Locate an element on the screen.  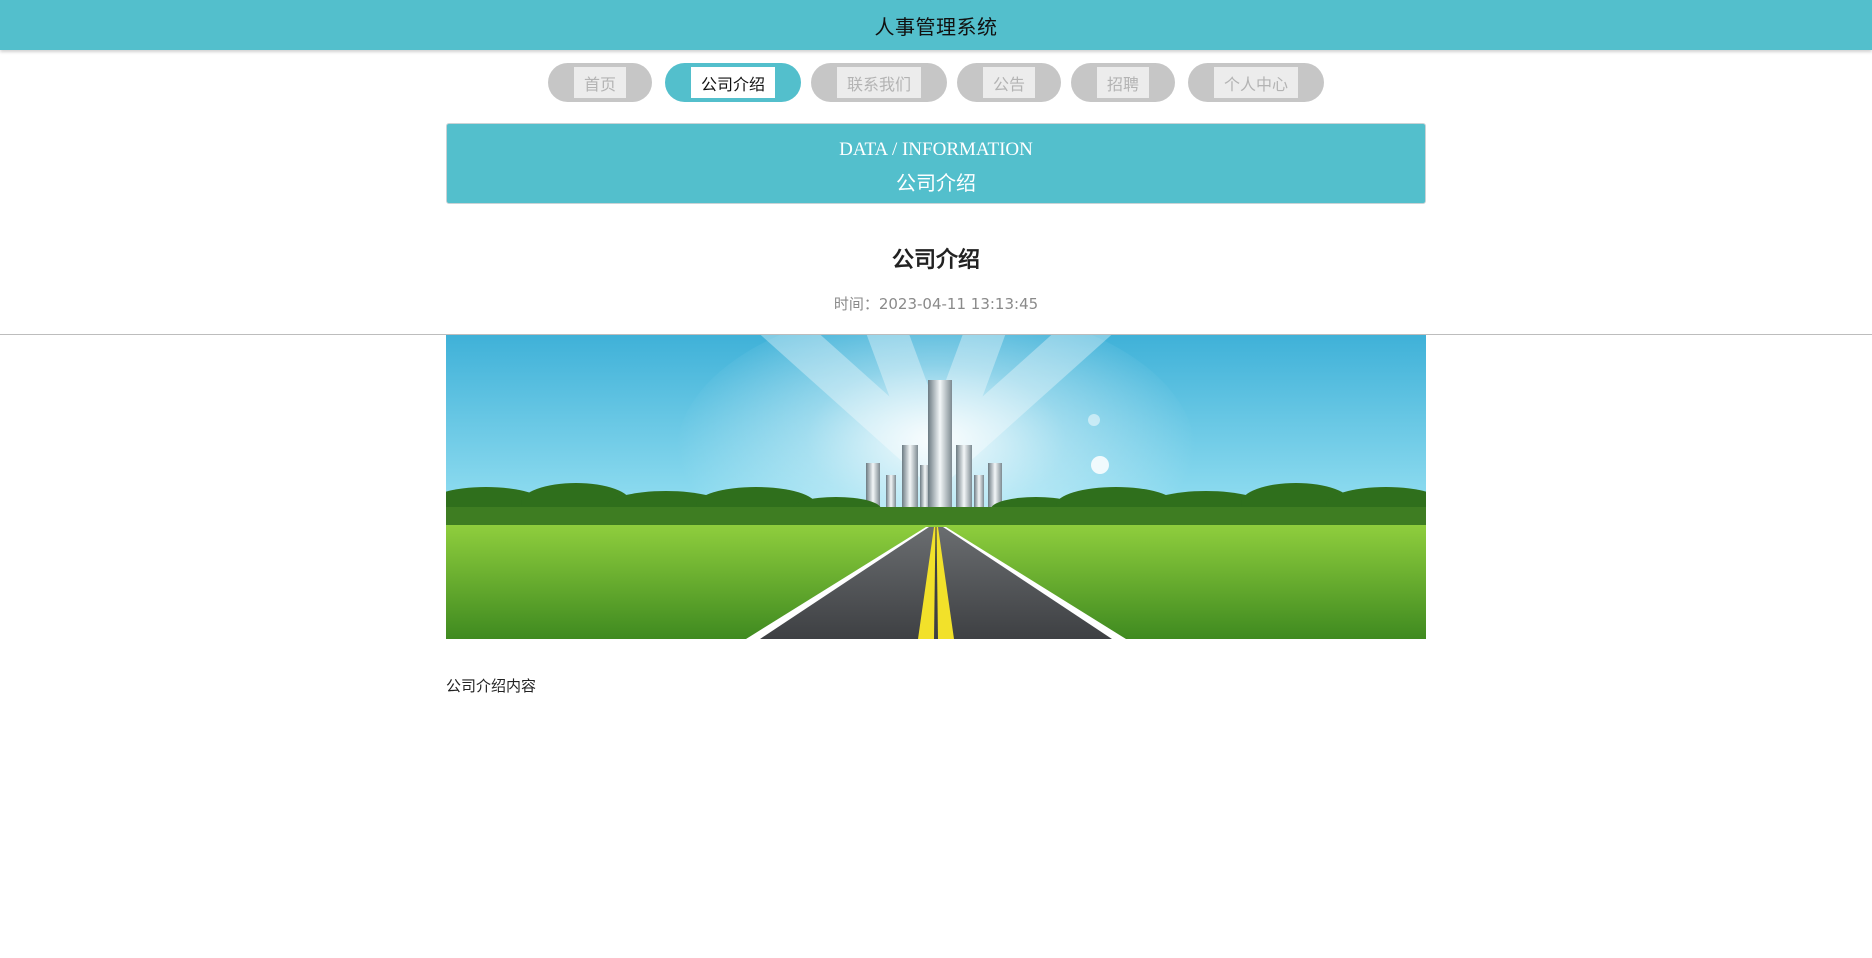
nav-item-company-intro: 公司介绍 is located at coordinates (733, 82).